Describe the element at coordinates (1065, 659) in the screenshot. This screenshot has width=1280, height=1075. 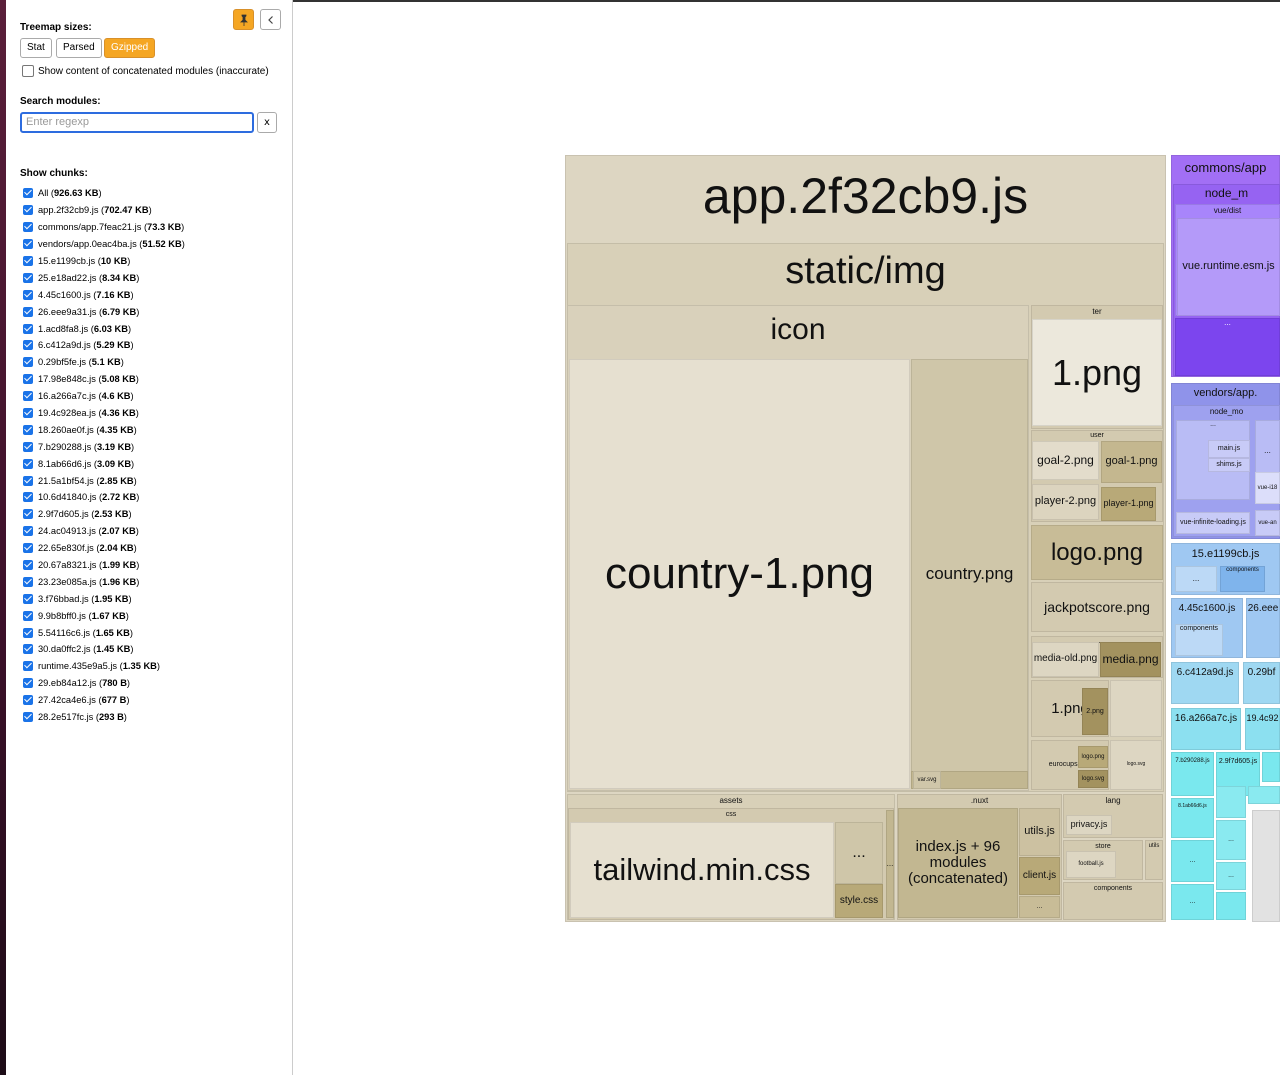
I see `media-old-tile: media-old.png` at that location.